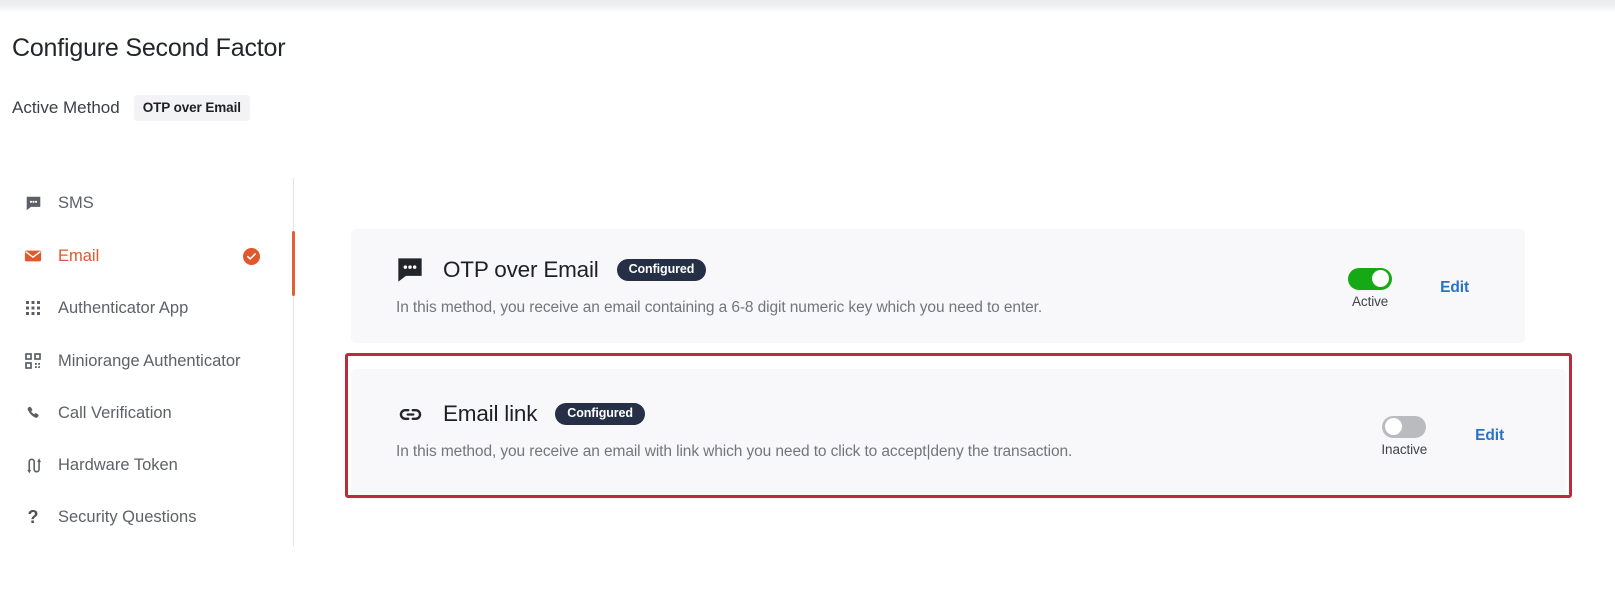  Describe the element at coordinates (1442, 436) in the screenshot. I see `card-controls: Inactive Edit` at that location.